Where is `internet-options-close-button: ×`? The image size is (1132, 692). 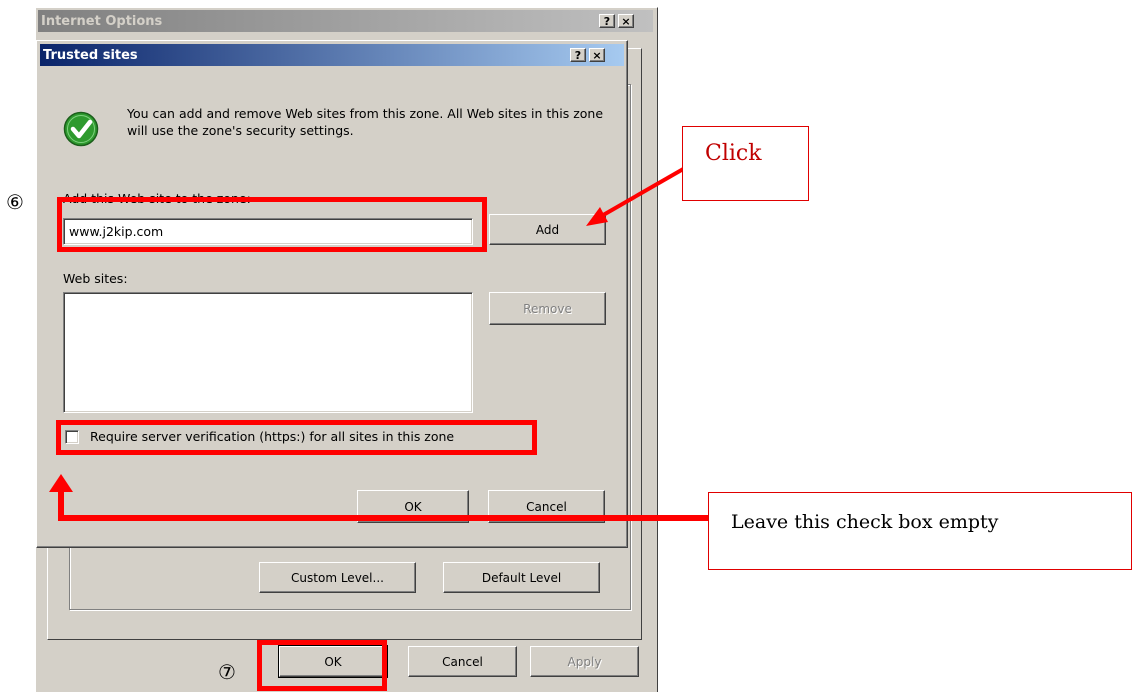
internet-options-close-button: × is located at coordinates (626, 21).